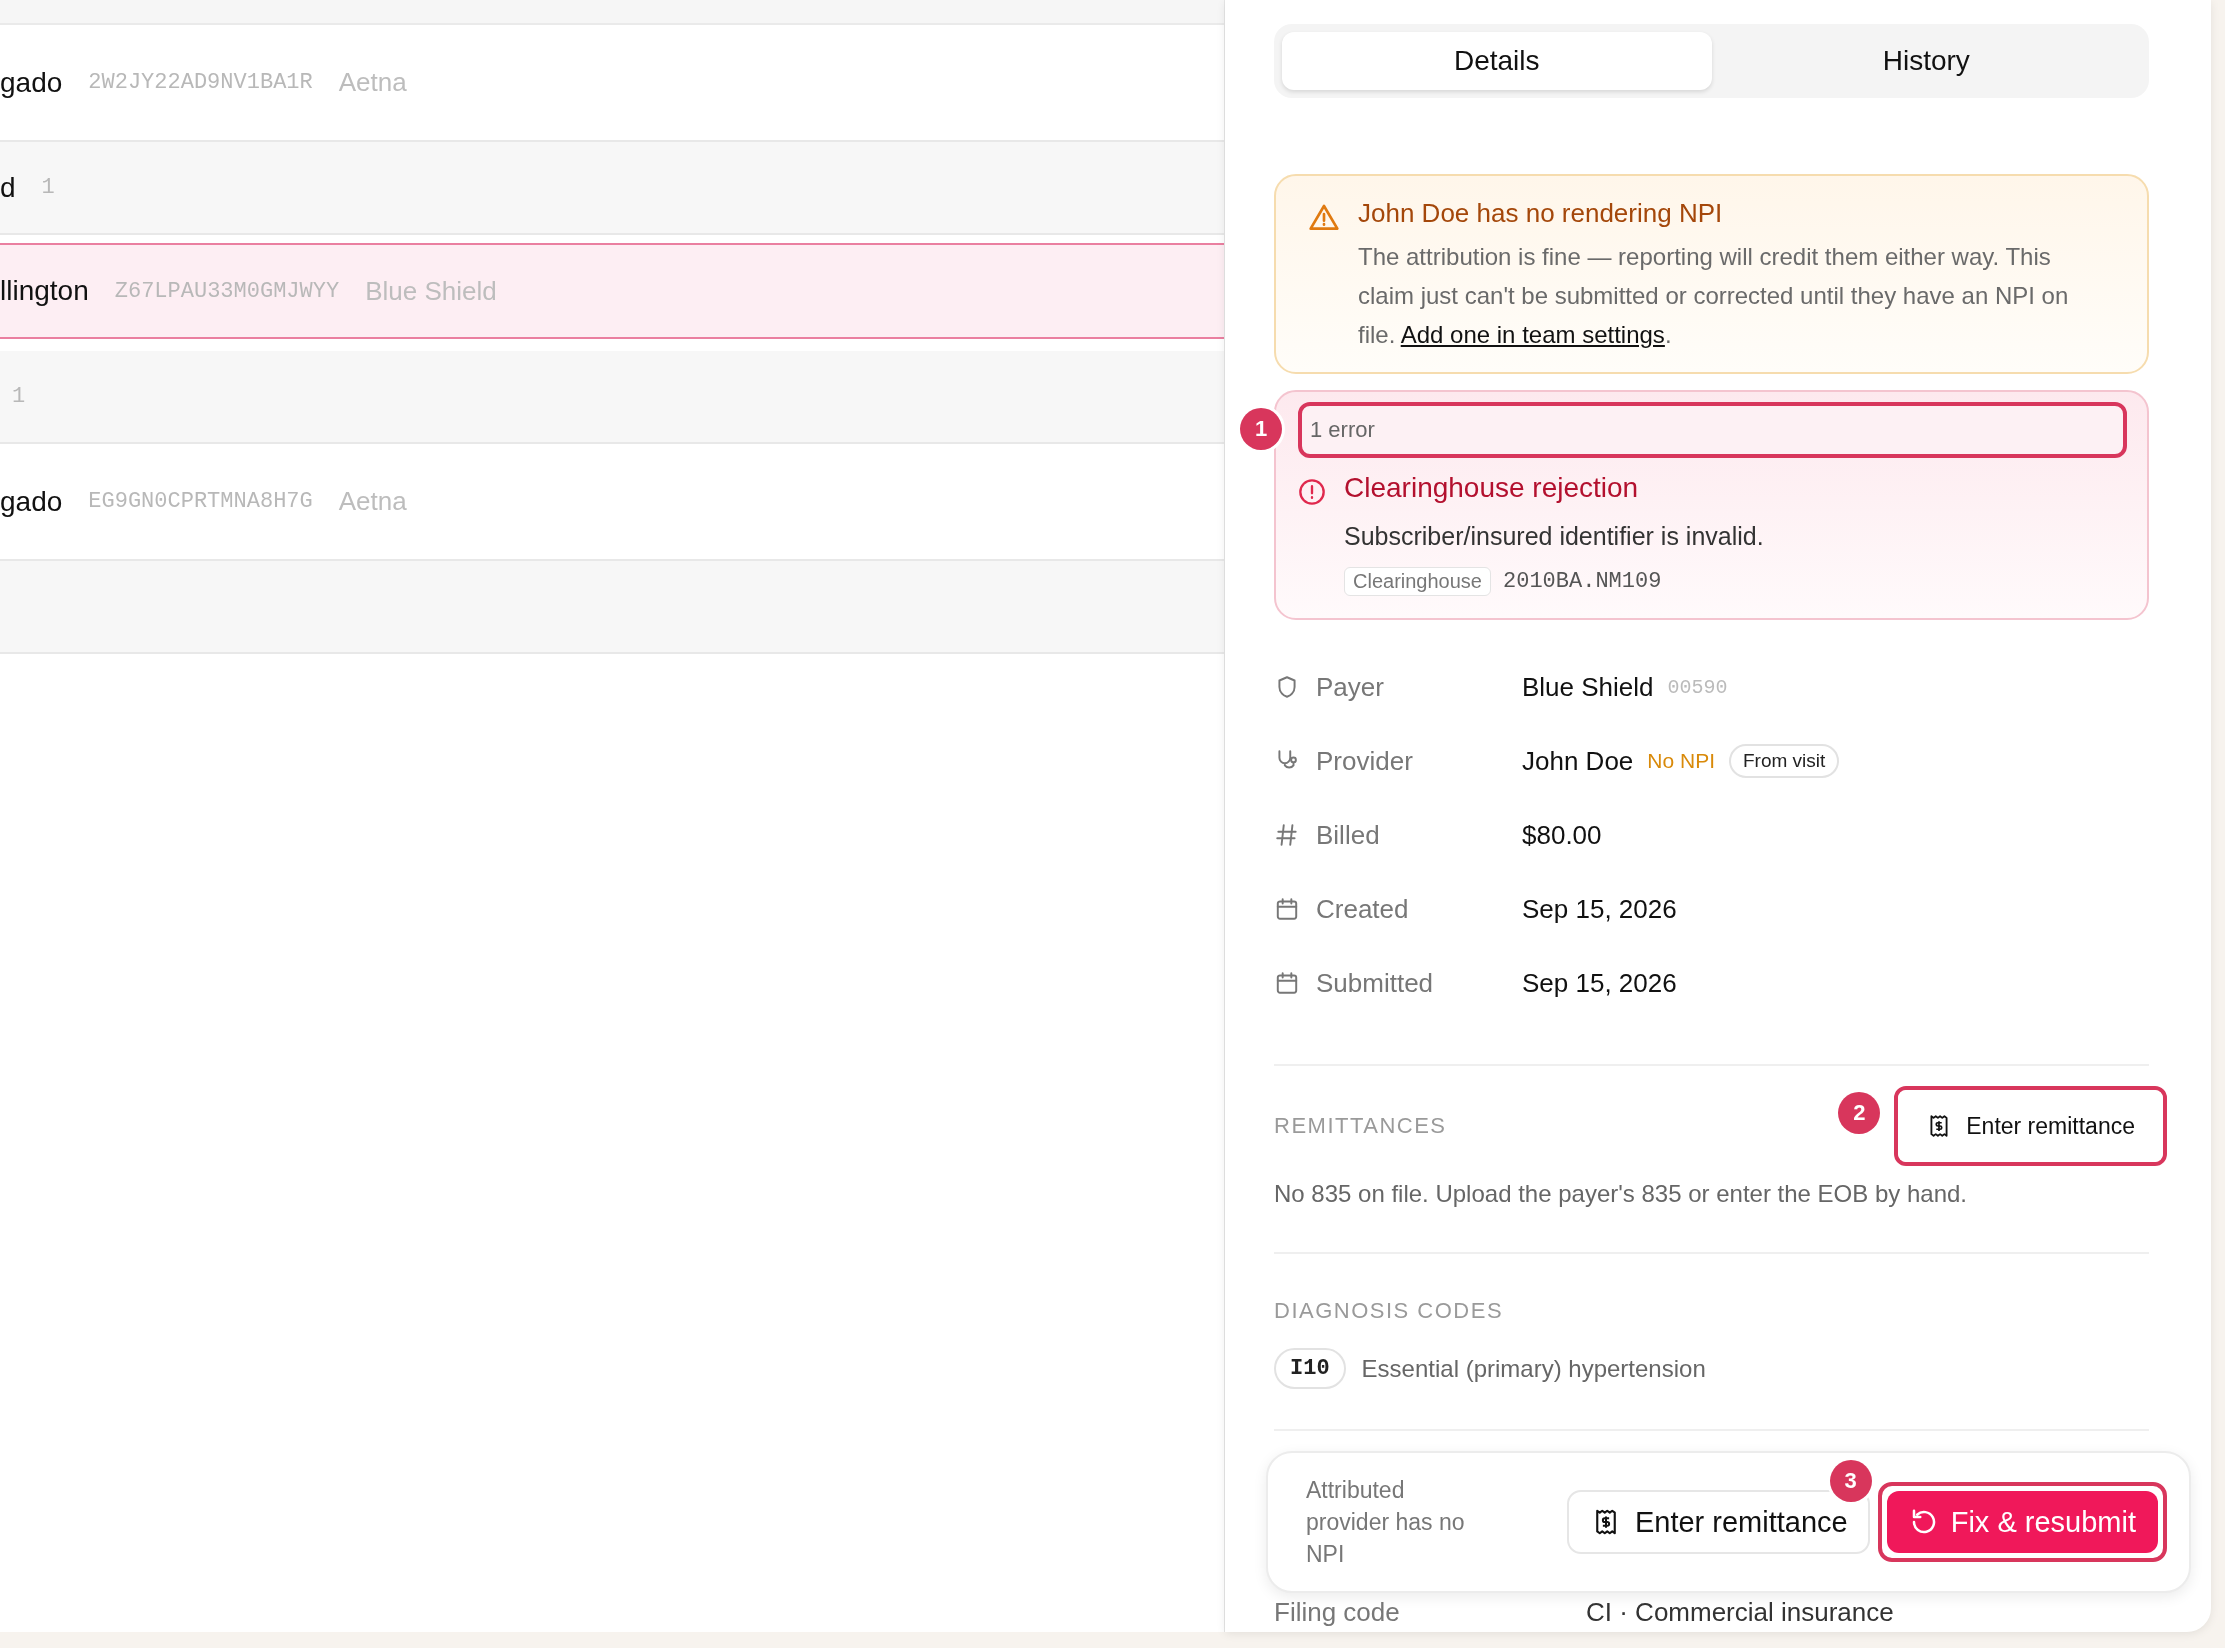  Describe the element at coordinates (44, 291) in the screenshot. I see `patient-name: llington` at that location.